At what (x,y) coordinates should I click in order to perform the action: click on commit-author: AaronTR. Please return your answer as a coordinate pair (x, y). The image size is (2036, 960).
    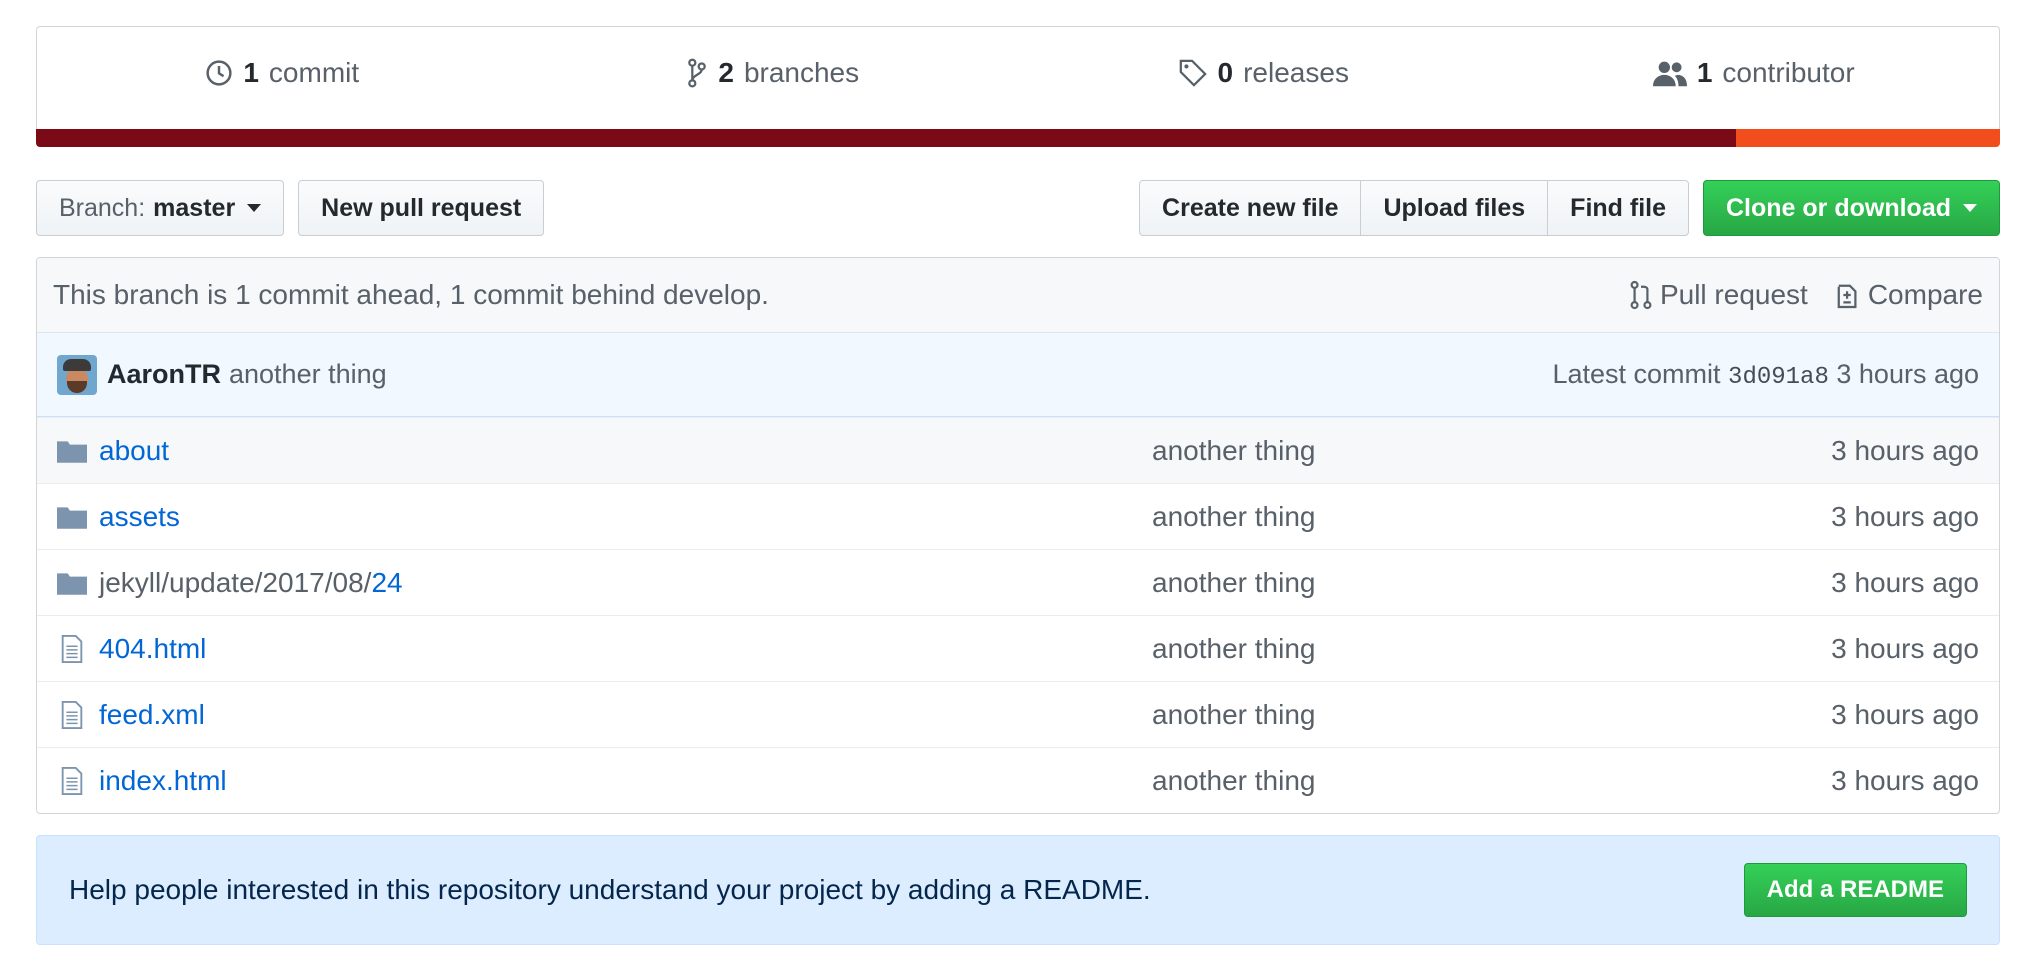
    Looking at the image, I should click on (164, 374).